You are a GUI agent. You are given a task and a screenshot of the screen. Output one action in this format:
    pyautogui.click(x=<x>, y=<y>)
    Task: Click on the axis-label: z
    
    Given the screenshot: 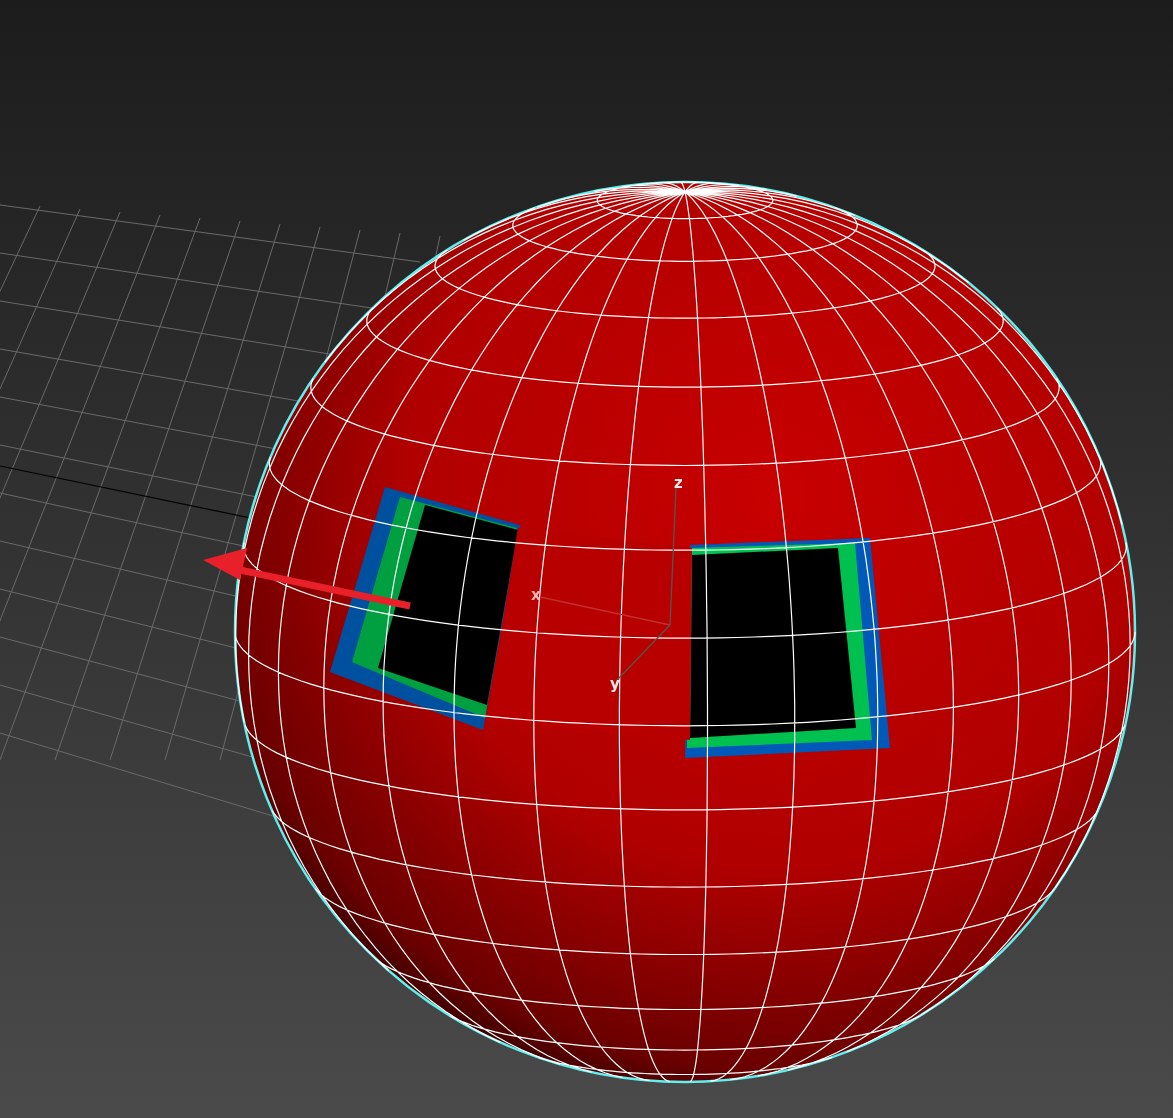 What is the action you would take?
    pyautogui.click(x=678, y=483)
    